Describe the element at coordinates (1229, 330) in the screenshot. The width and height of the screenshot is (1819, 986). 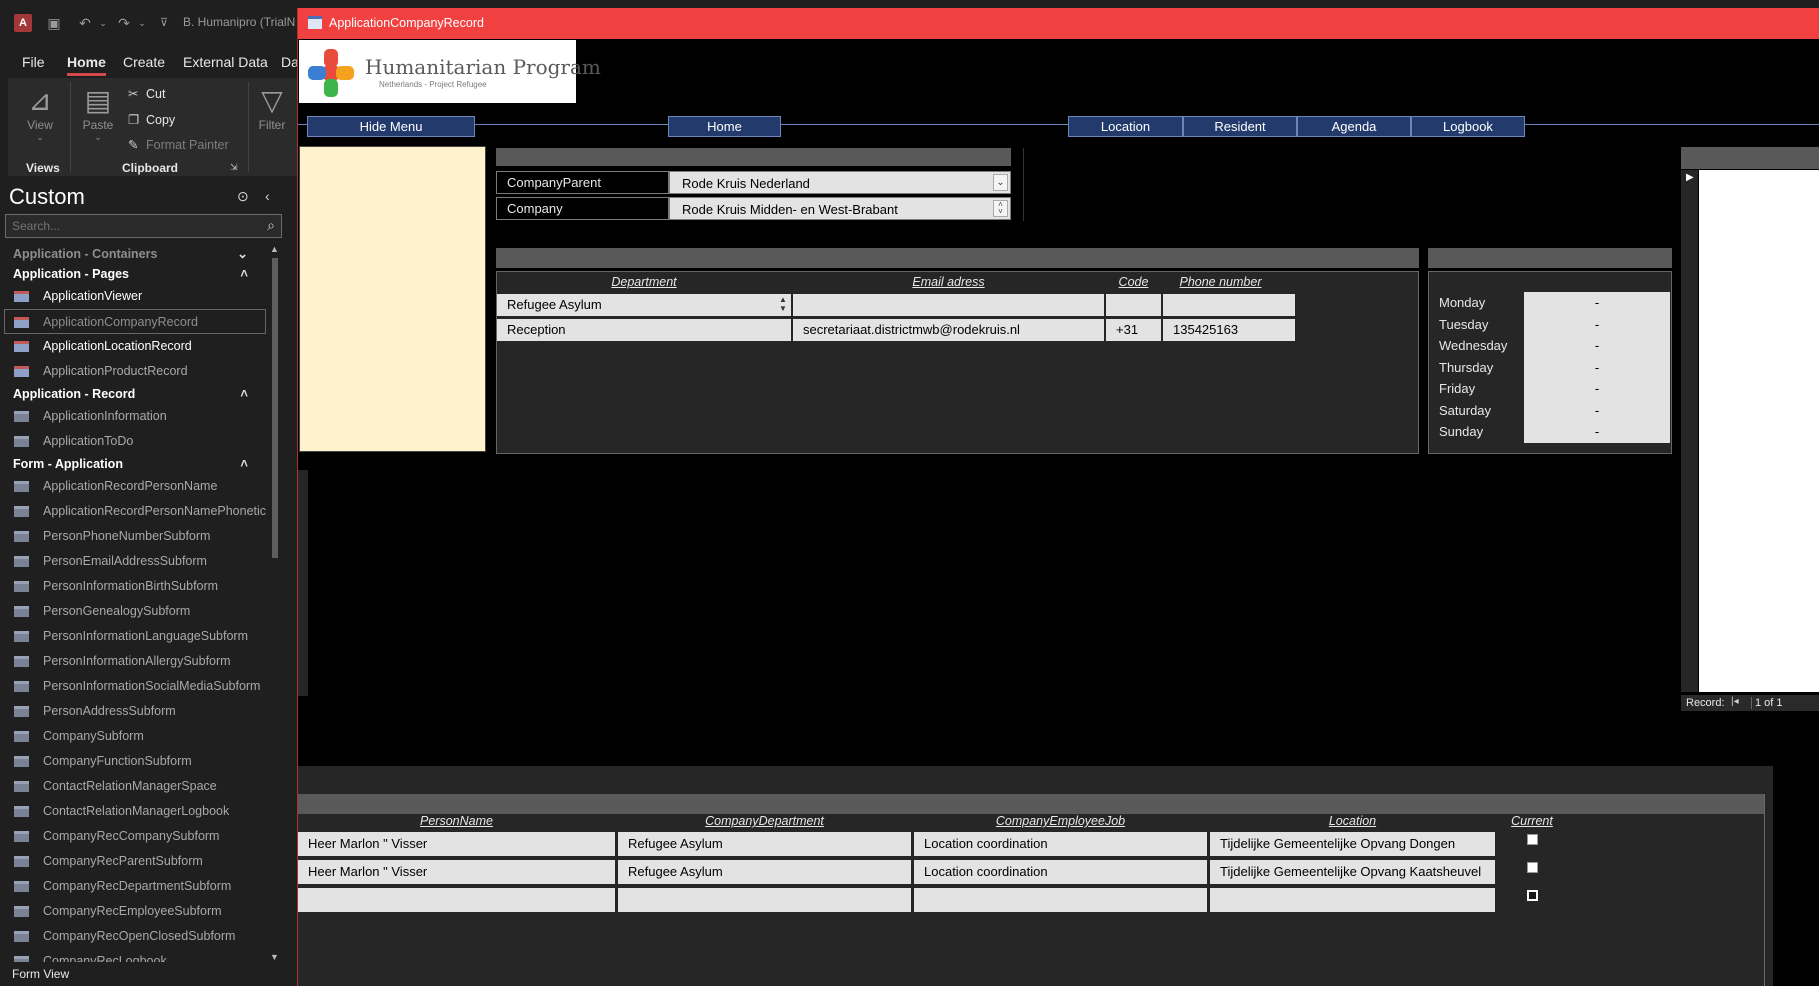
I see `phone-cell: 135425163` at that location.